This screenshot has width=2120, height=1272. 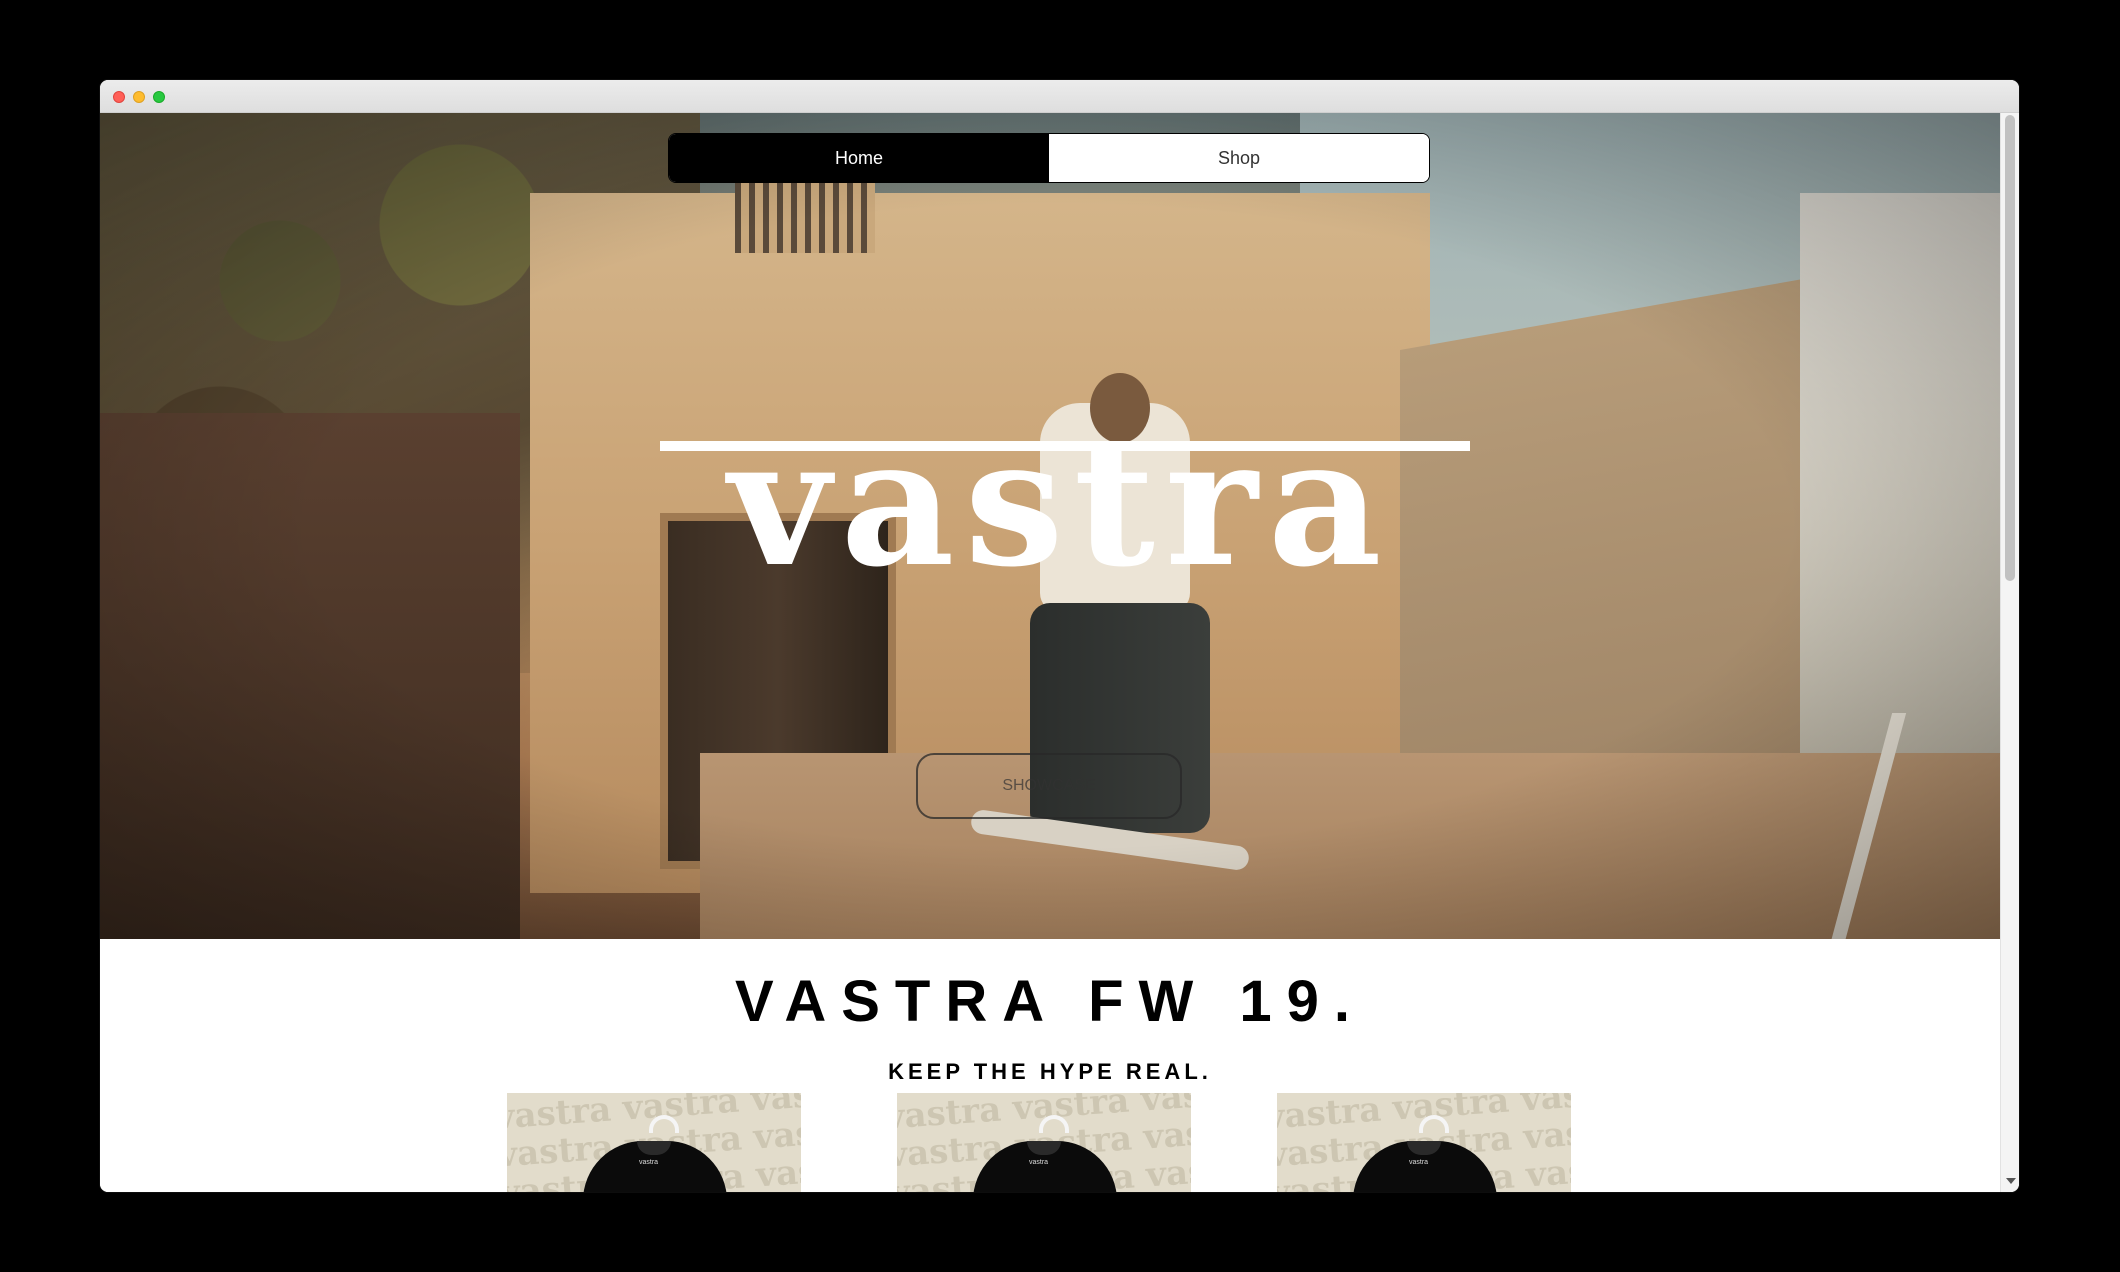 I want to click on showcase-button: SHOWCASE, so click(x=1049, y=786).